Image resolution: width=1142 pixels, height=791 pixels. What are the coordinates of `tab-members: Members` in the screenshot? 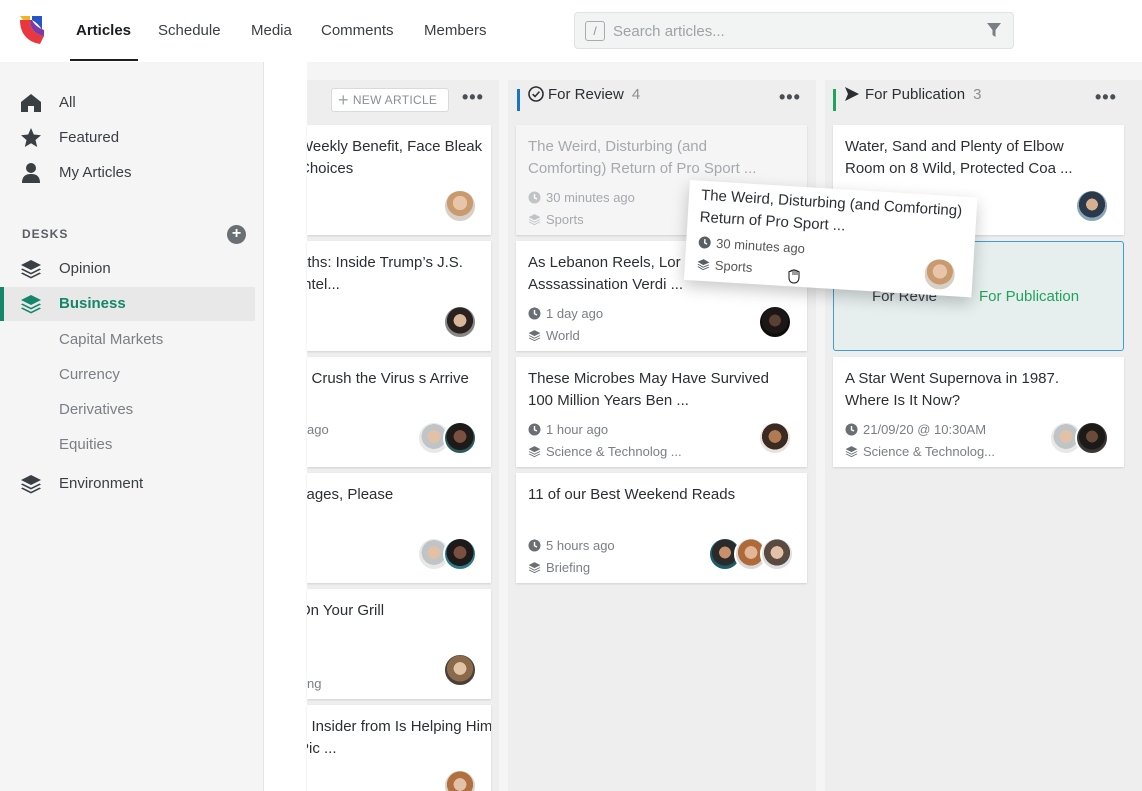 It's located at (455, 31).